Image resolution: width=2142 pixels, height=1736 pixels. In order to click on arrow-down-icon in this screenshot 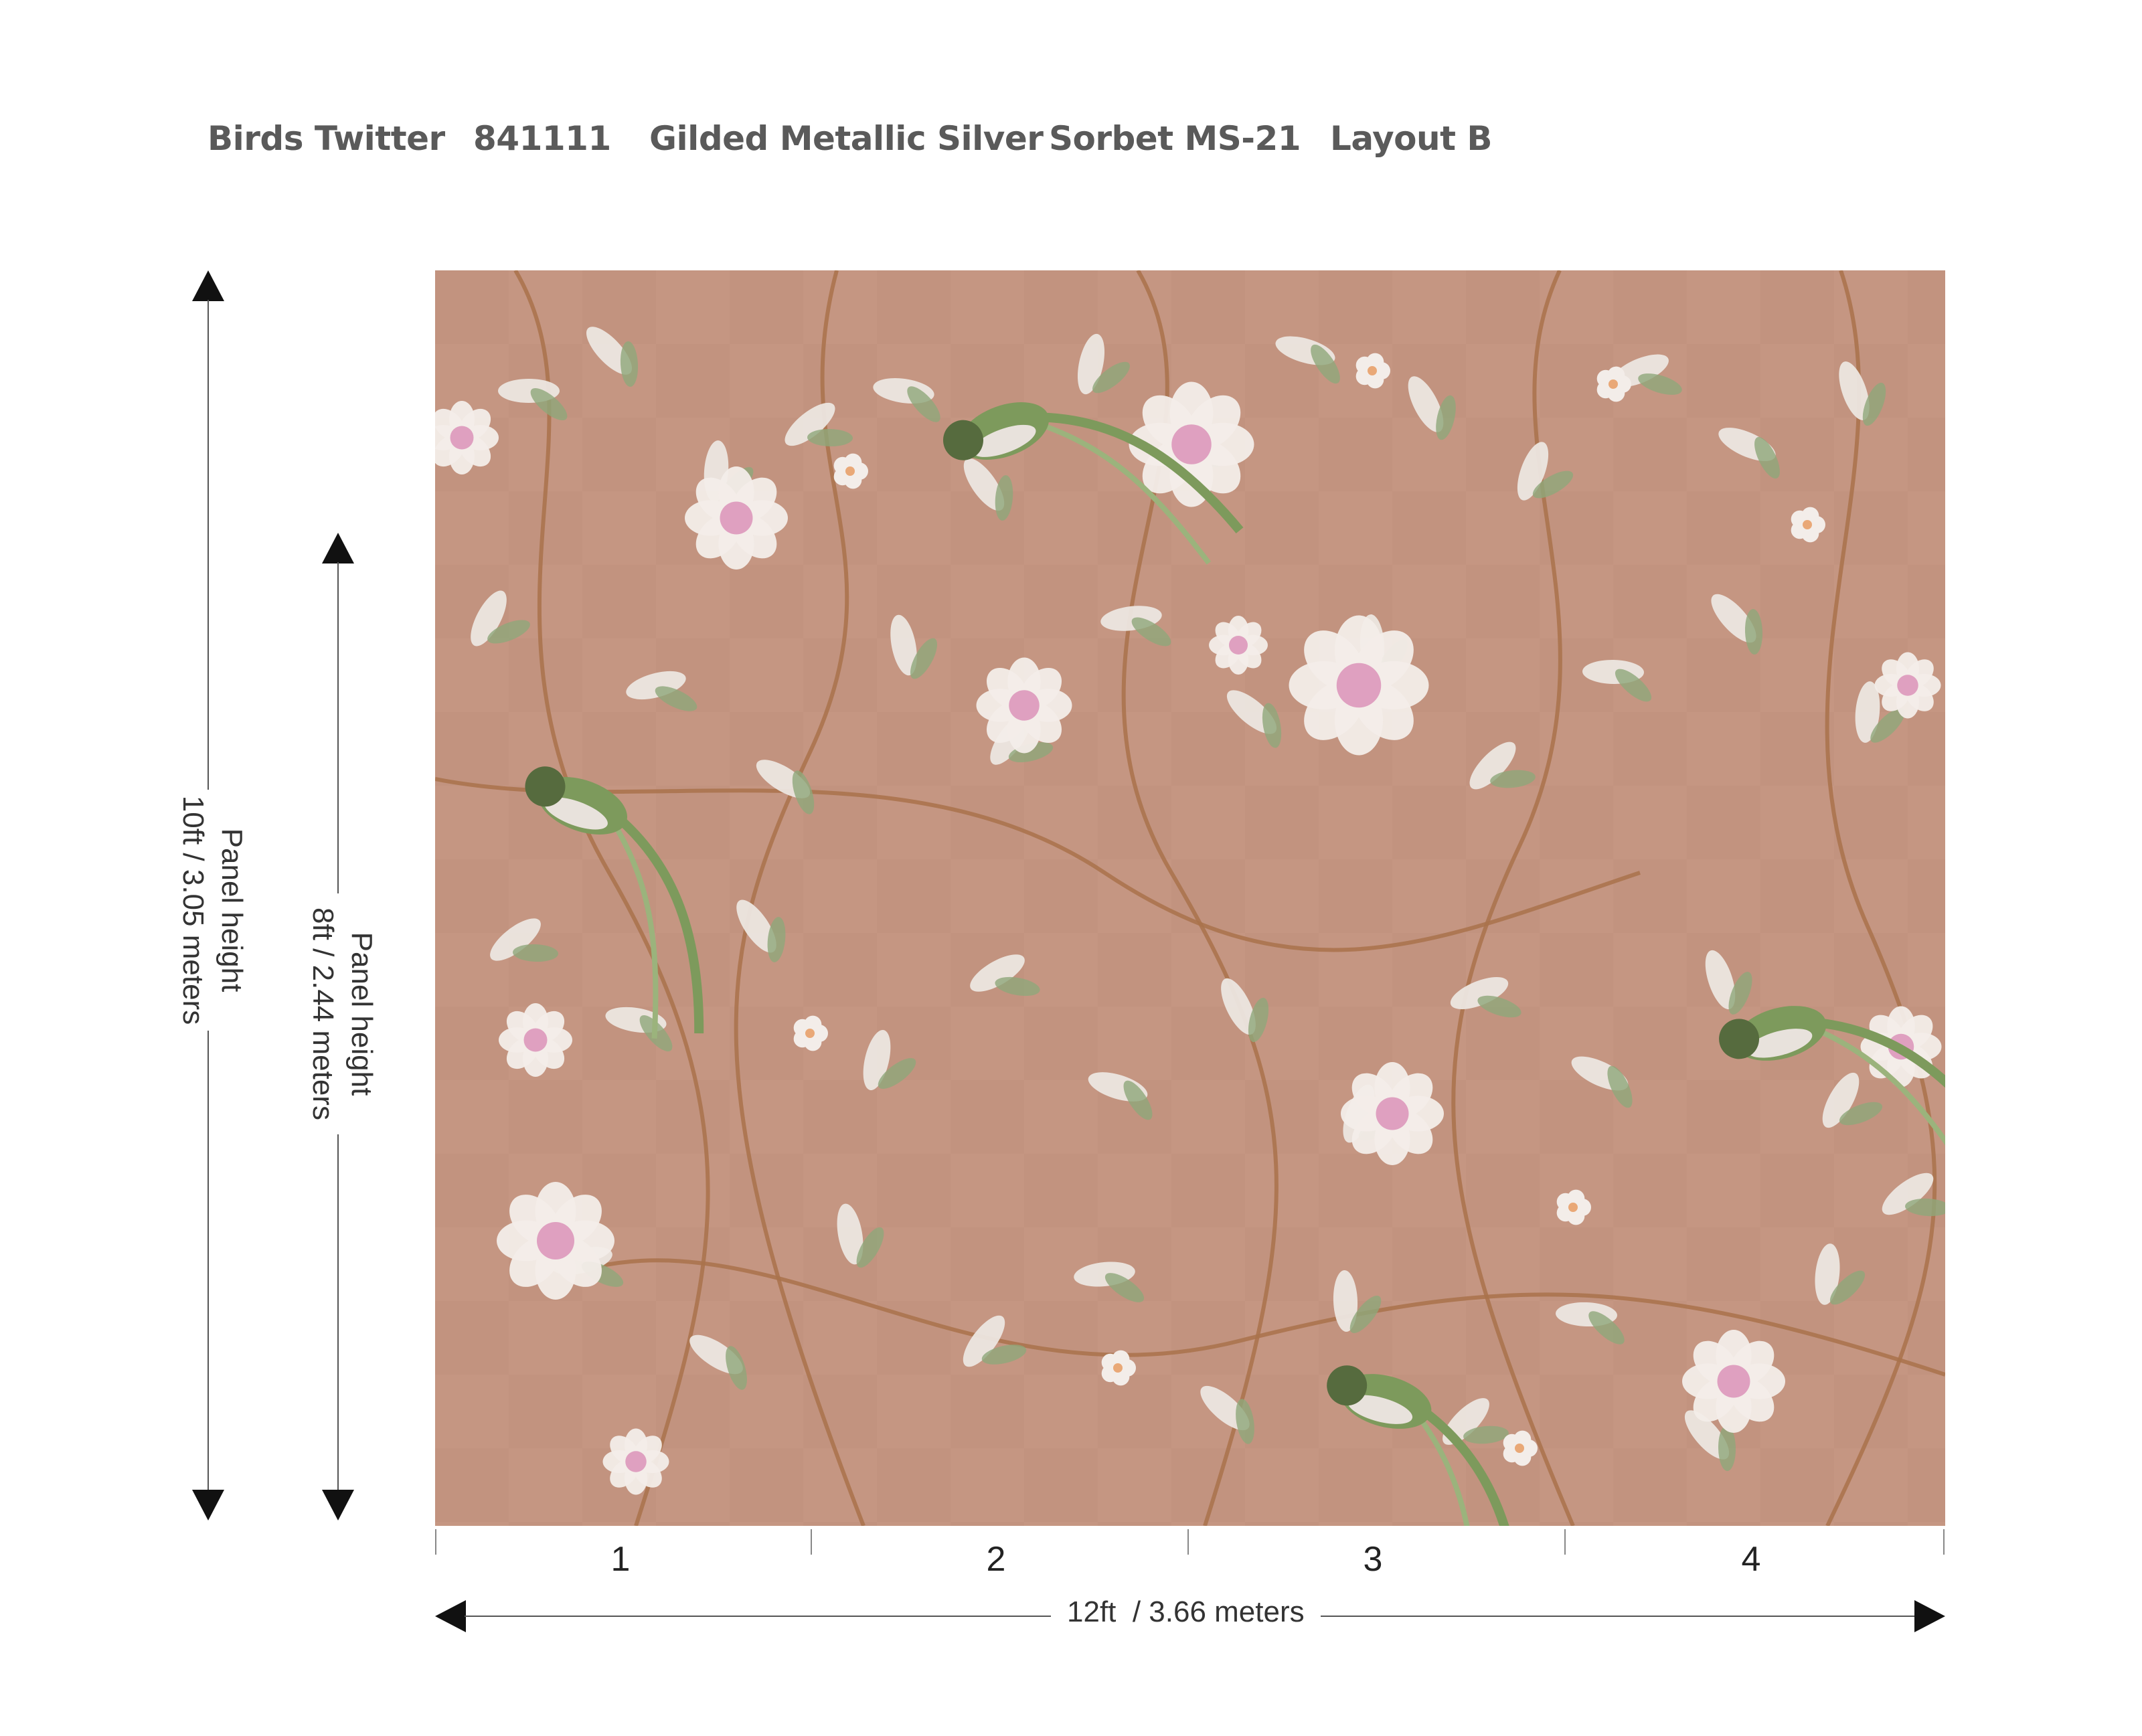, I will do `click(208, 1505)`.